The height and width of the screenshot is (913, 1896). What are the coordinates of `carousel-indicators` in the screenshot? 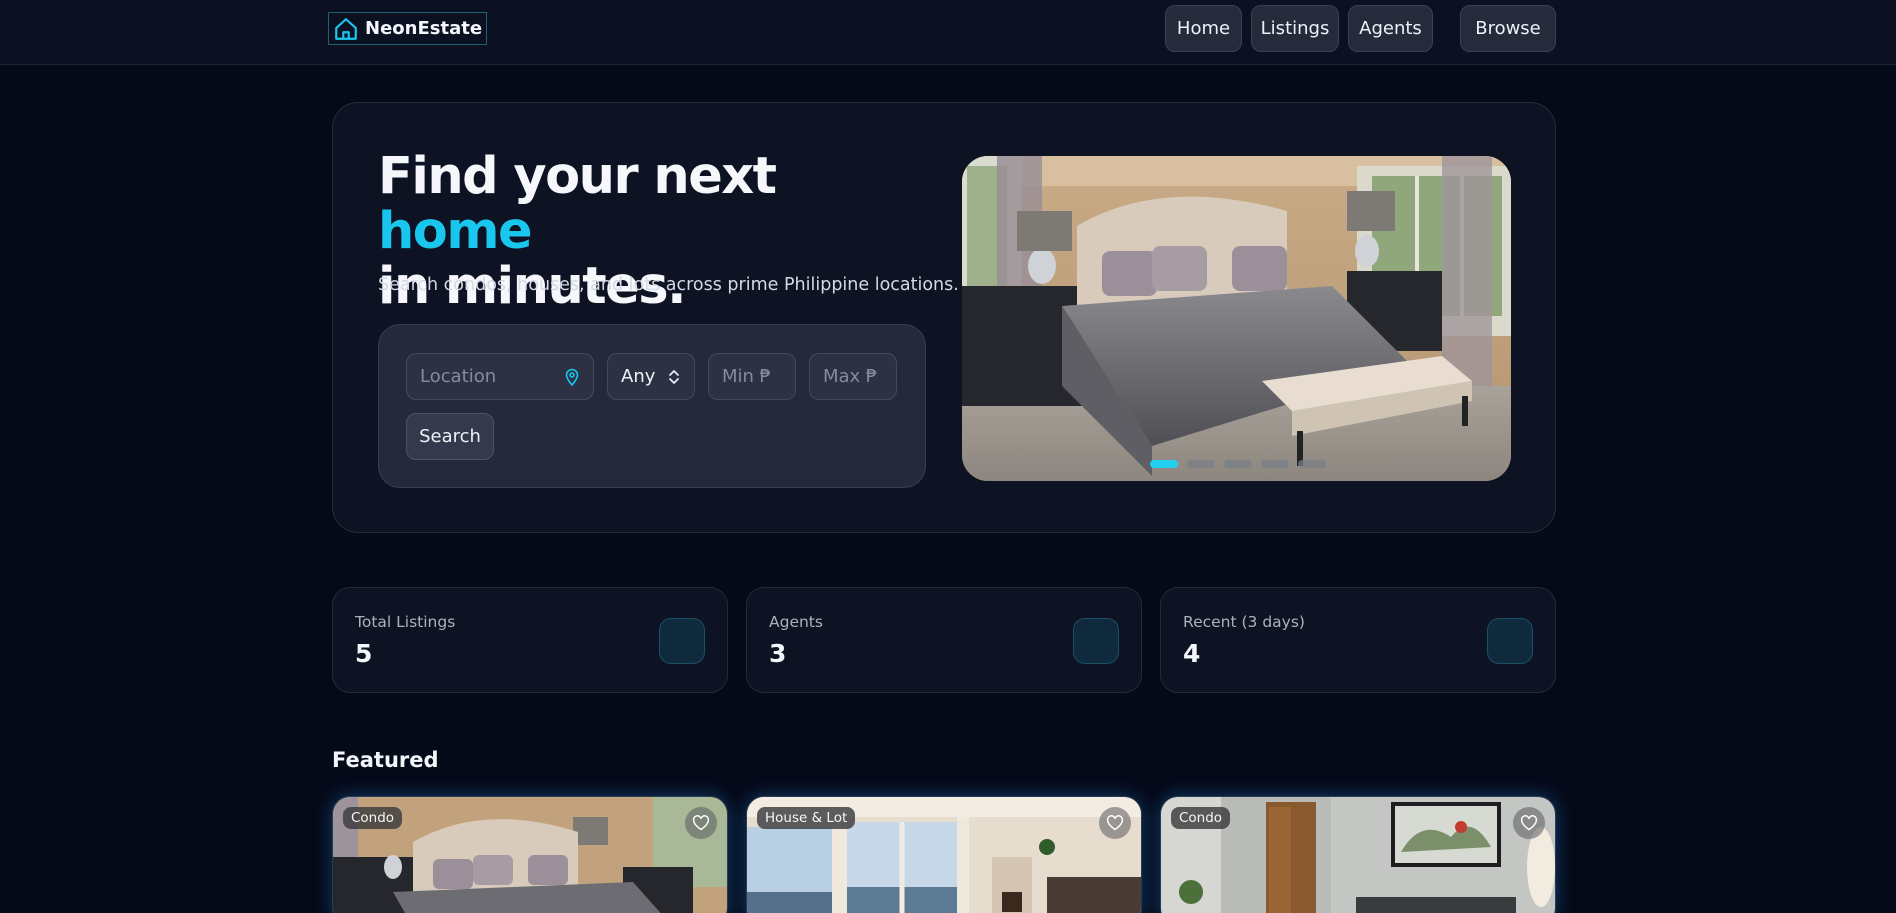 It's located at (1238, 464).